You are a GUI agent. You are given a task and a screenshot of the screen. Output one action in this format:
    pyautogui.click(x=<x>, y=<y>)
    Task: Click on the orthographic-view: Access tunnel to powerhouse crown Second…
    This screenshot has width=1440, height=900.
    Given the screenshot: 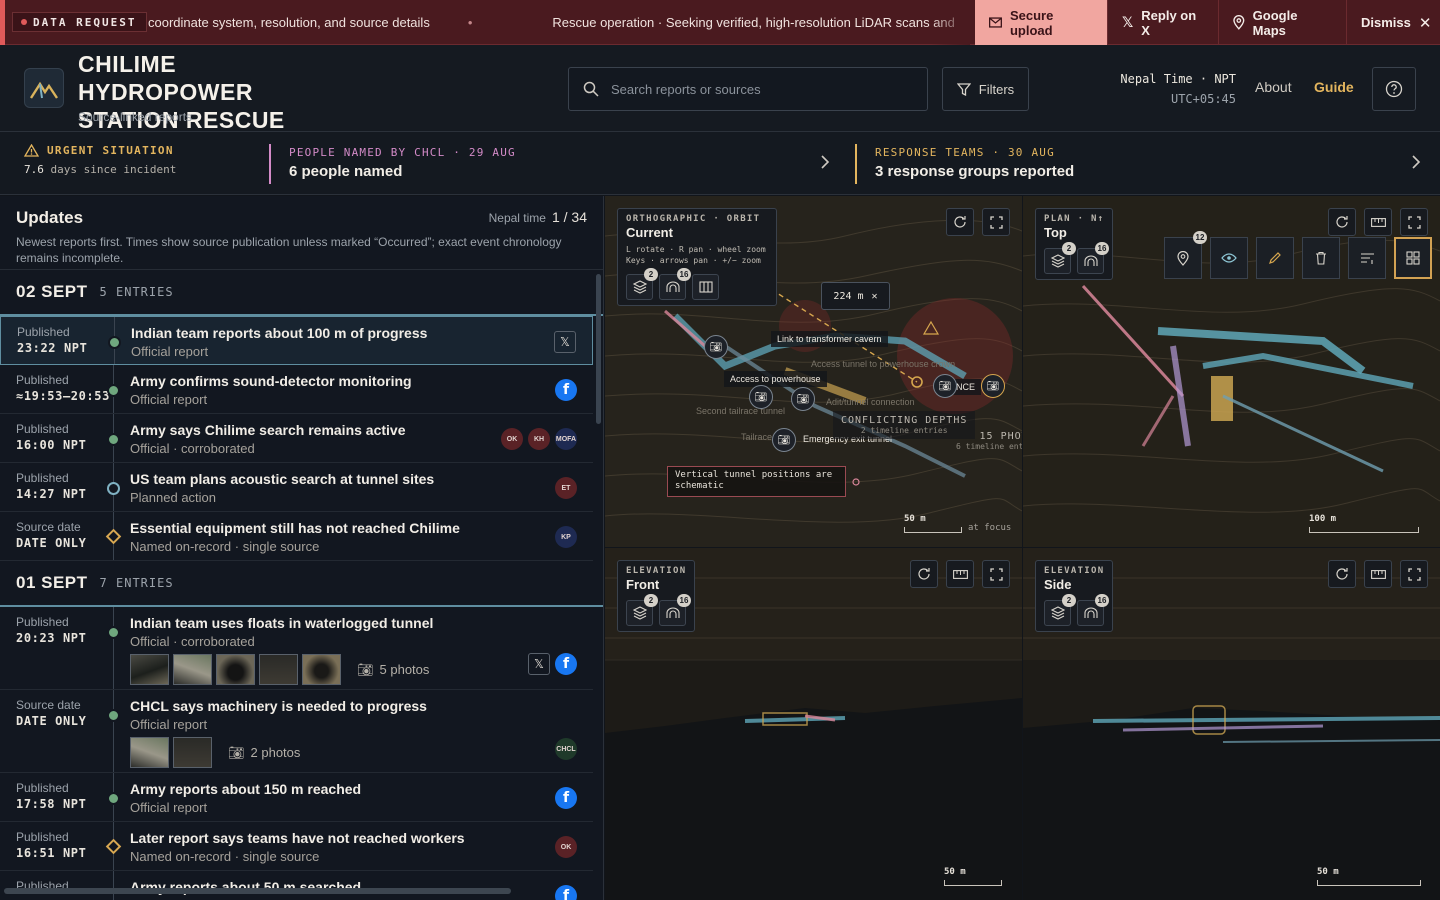 What is the action you would take?
    pyautogui.click(x=813, y=371)
    